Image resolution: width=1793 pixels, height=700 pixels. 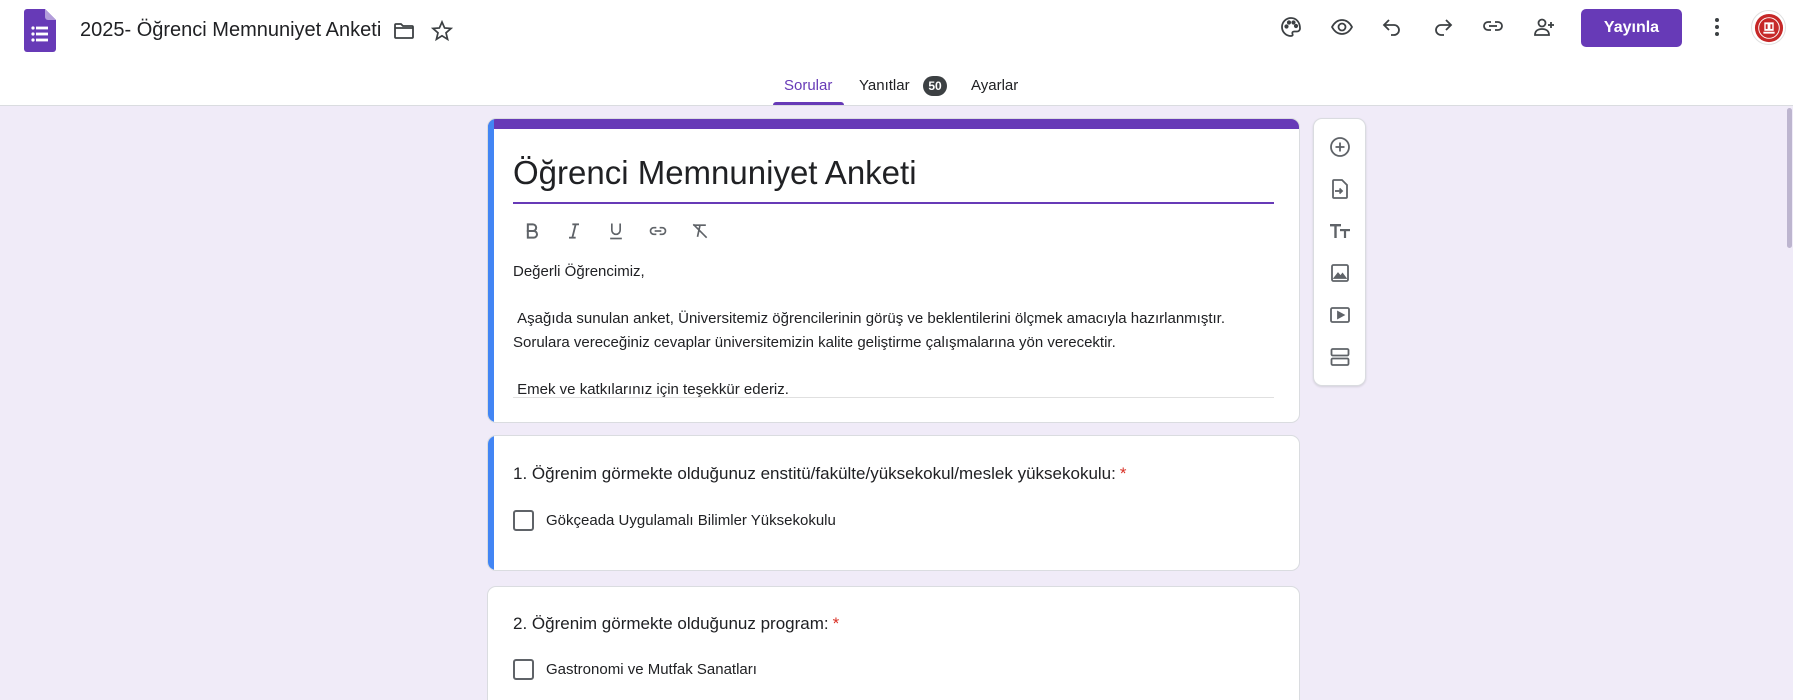 I want to click on checkbox-option: Gastronomi ve Mutfak Sanatları, so click(x=635, y=669).